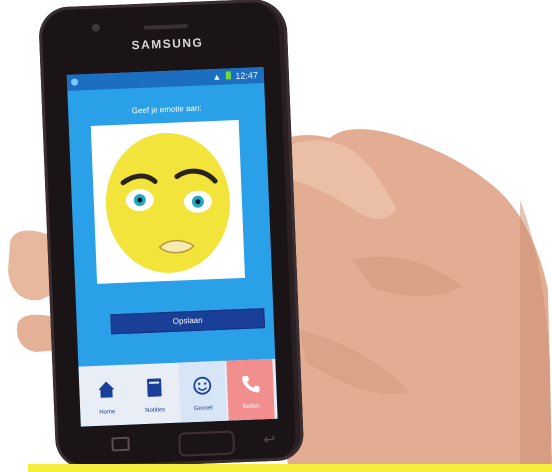 This screenshot has height=472, width=552. What do you see at coordinates (74, 82) in the screenshot?
I see `notification-icon` at bounding box center [74, 82].